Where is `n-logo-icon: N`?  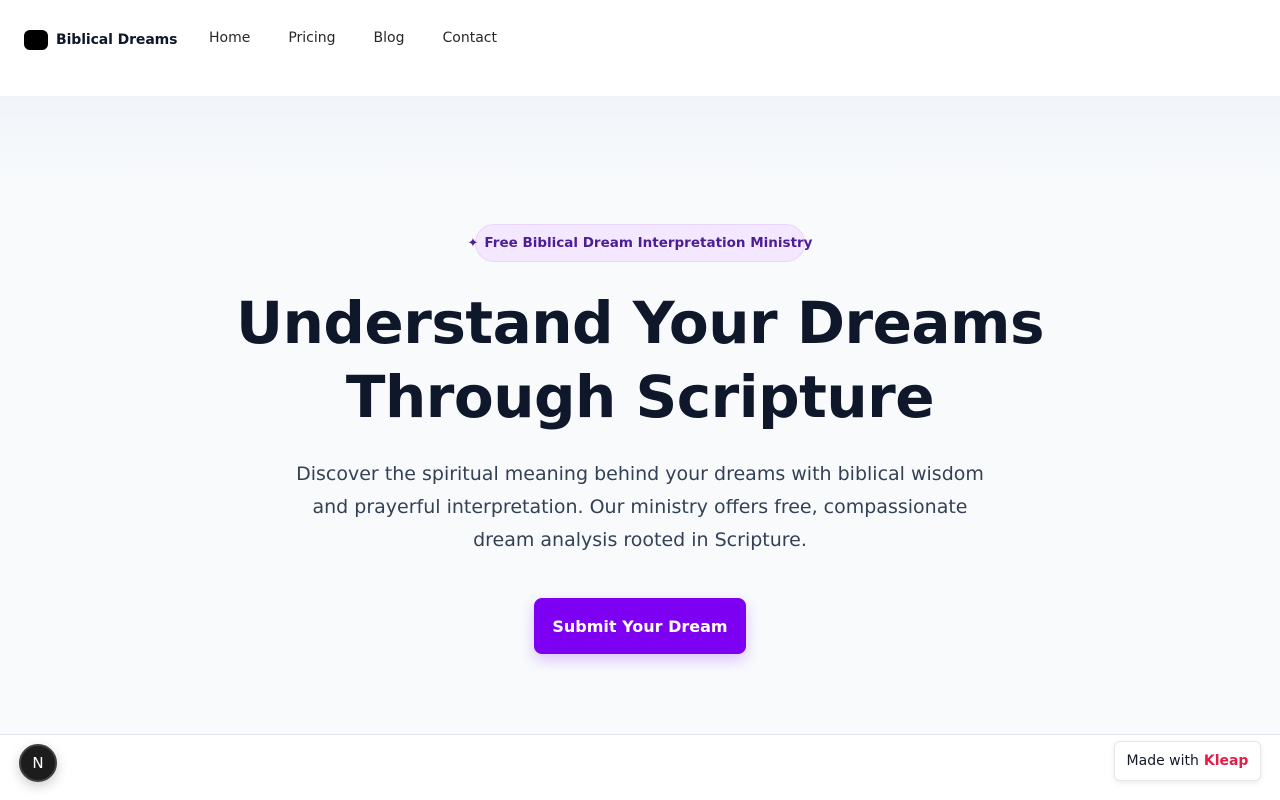 n-logo-icon: N is located at coordinates (38, 763).